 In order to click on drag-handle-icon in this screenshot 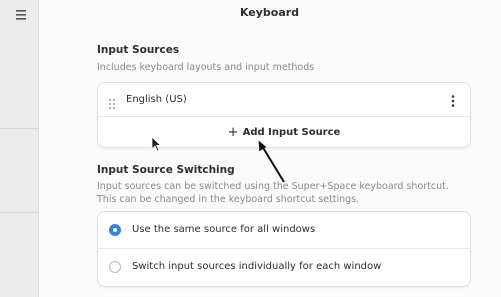, I will do `click(112, 102)`.